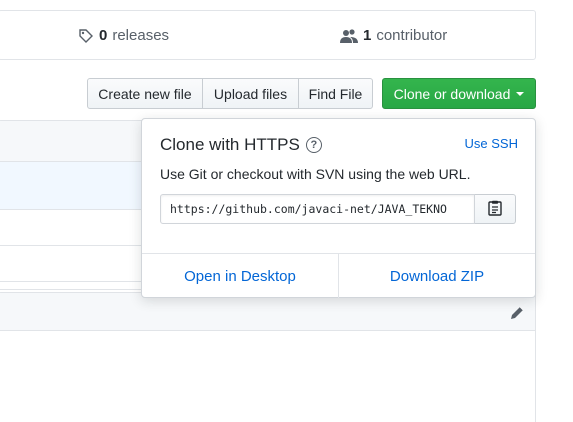  I want to click on clone-or-download-label: Clone or download, so click(452, 93).